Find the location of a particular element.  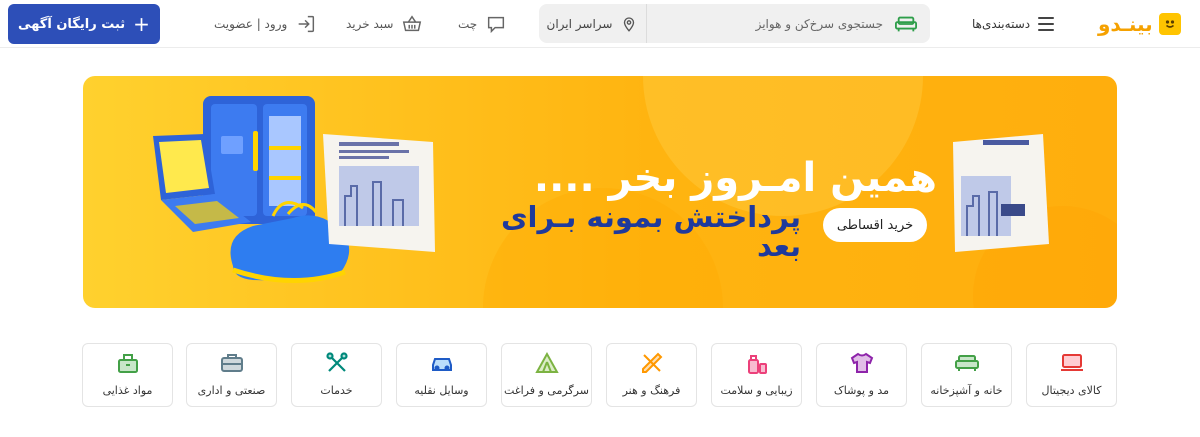

category-card-industrial: صنعتی و اداری is located at coordinates (231, 375).